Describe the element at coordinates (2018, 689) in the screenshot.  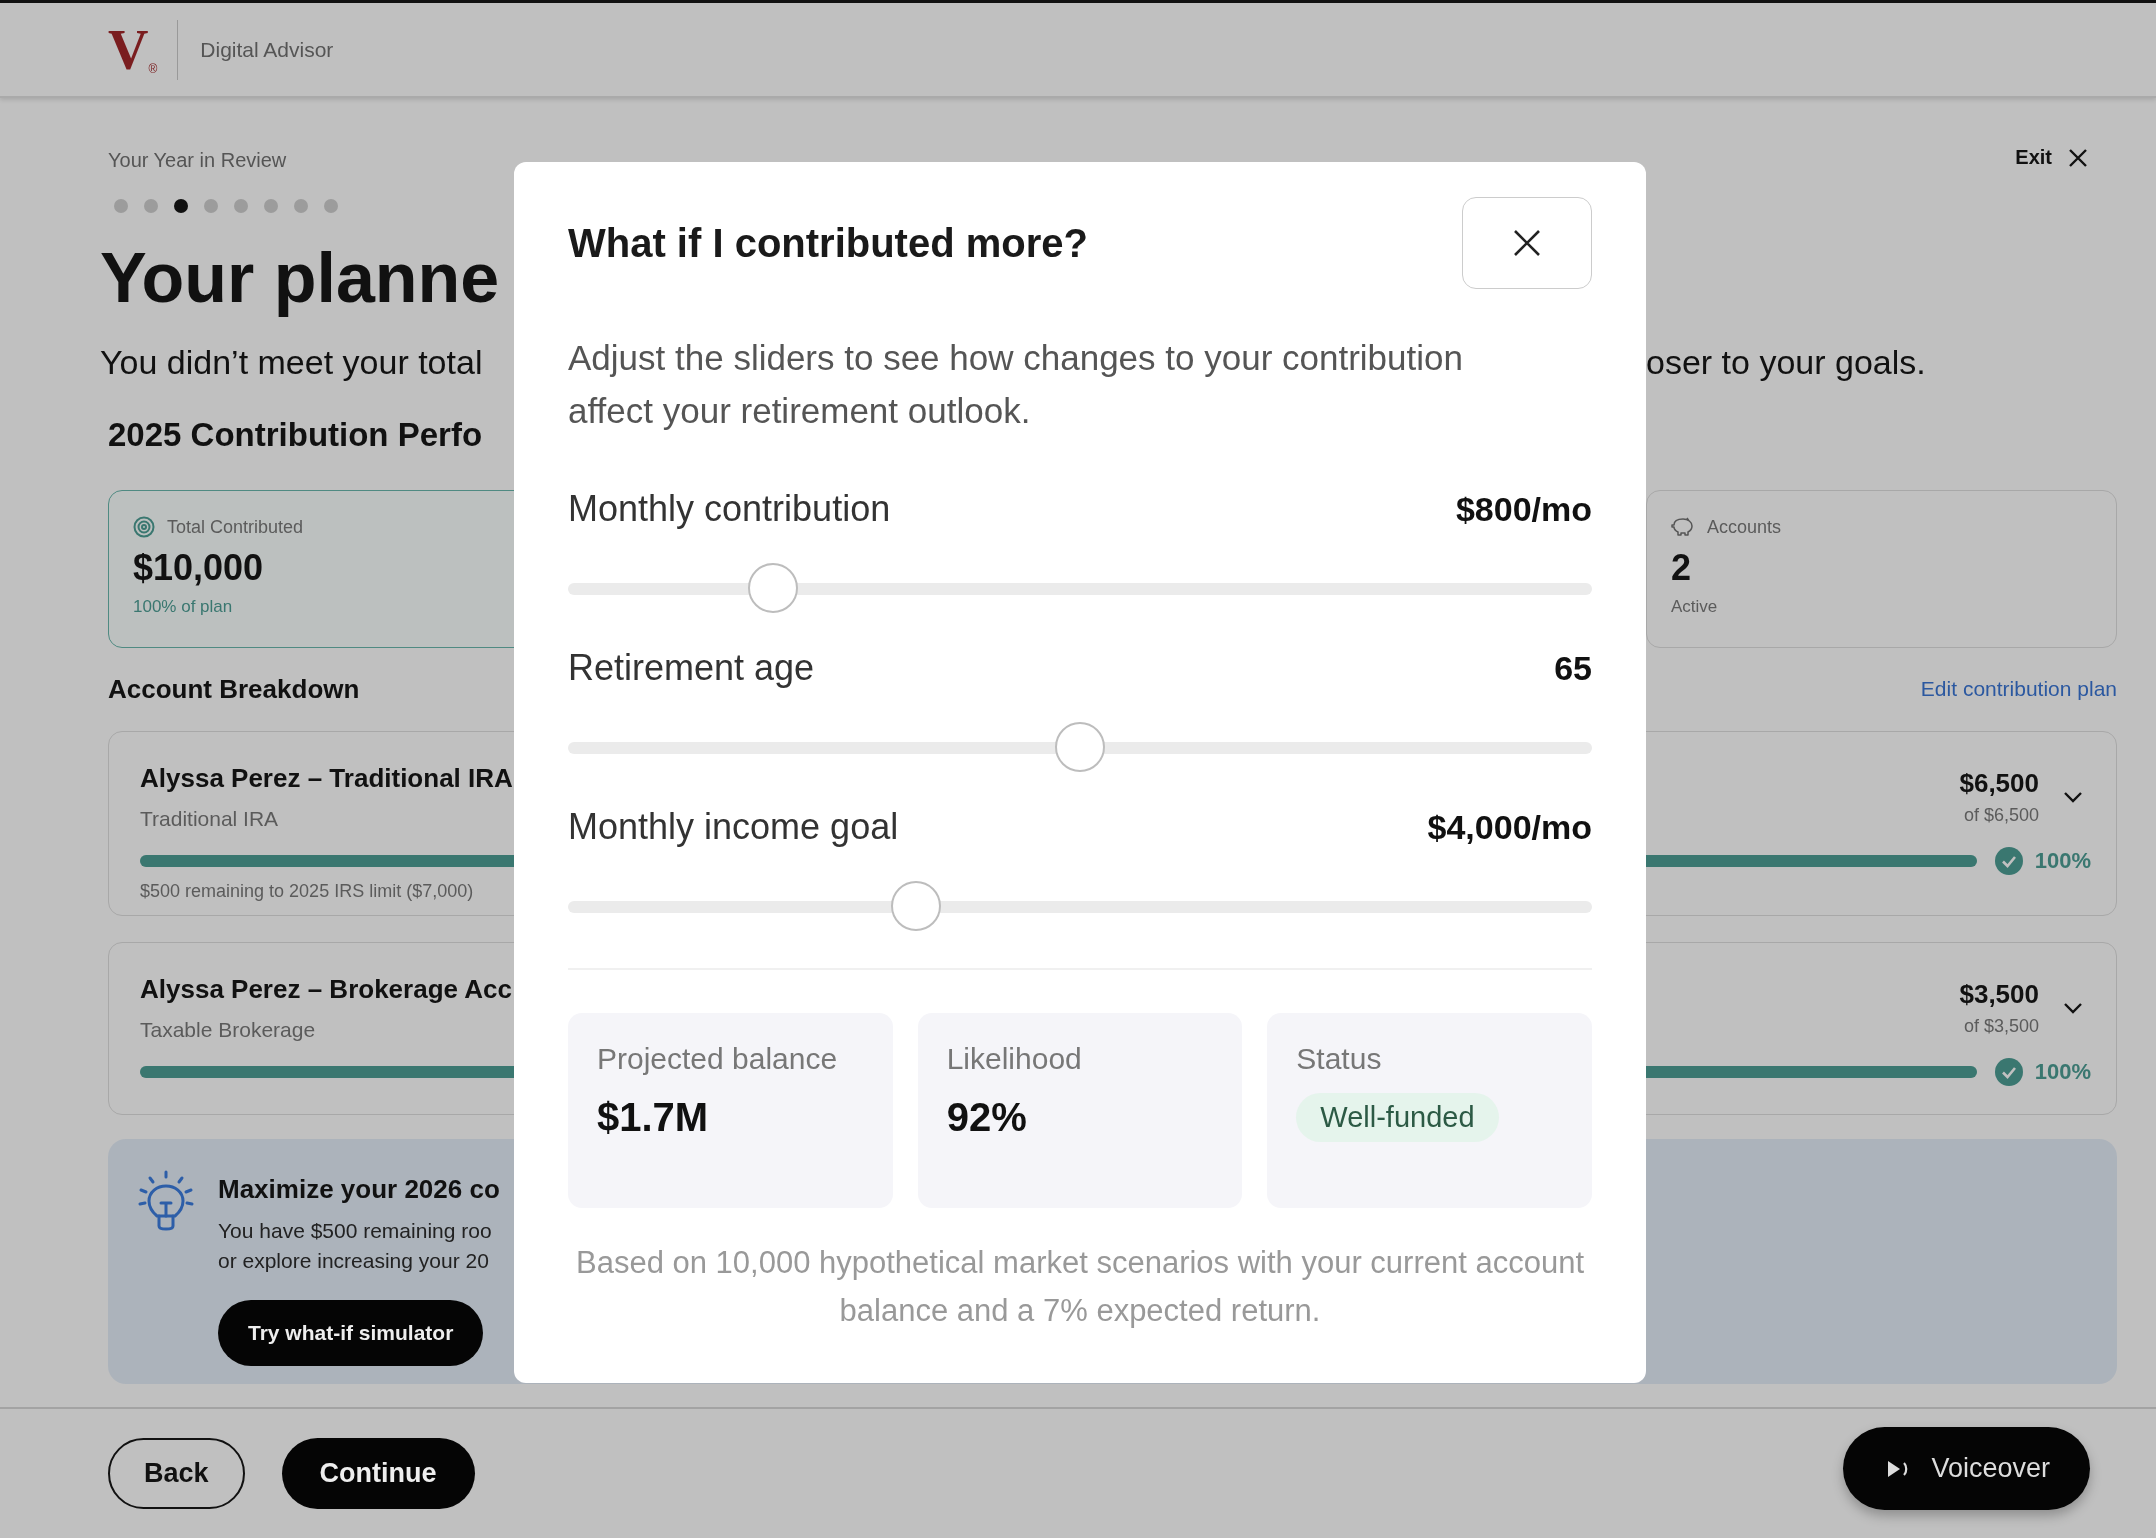
I see `edit-plan-link: Edit contribution plan` at that location.